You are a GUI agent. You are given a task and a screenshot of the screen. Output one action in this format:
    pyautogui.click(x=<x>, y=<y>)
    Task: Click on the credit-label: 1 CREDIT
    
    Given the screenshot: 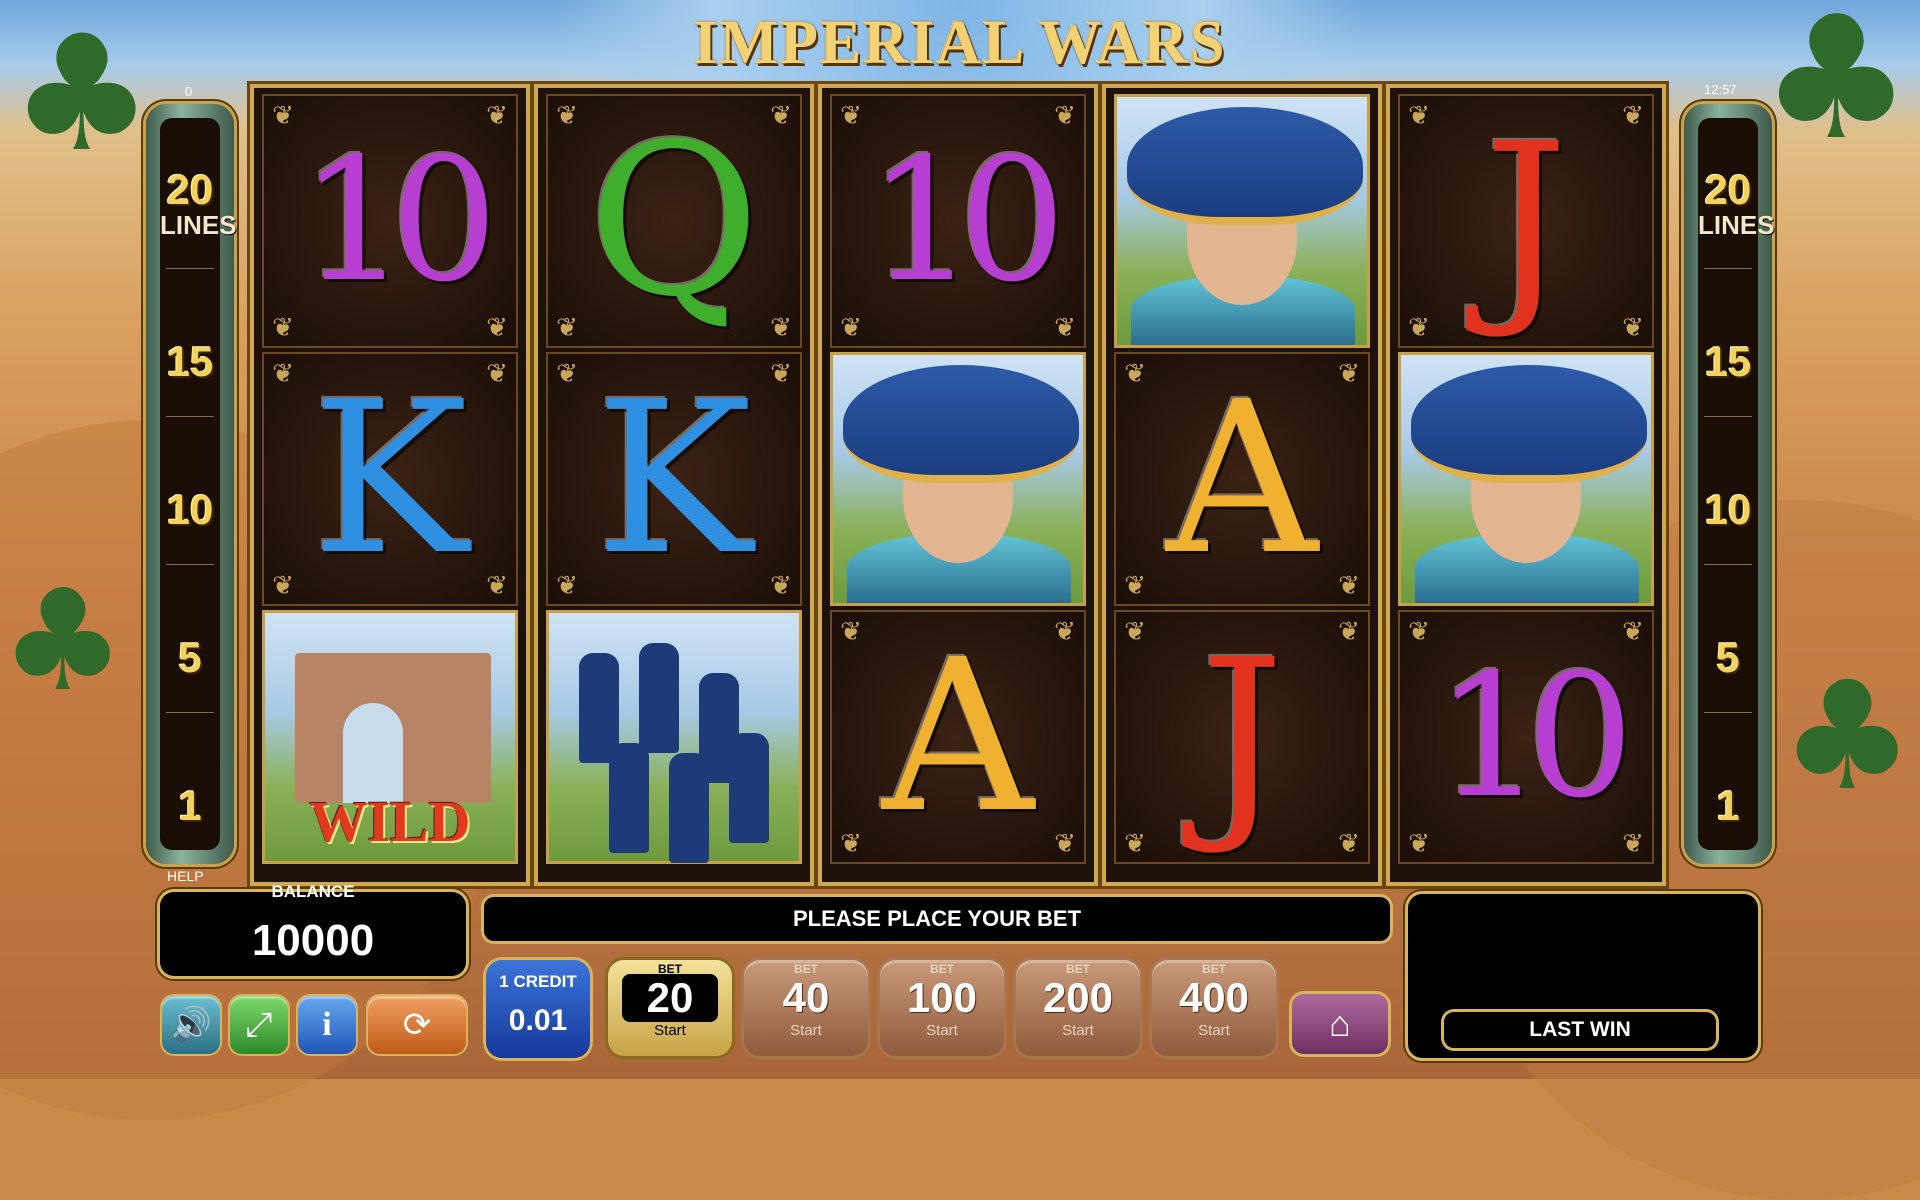 What is the action you would take?
    pyautogui.click(x=538, y=981)
    